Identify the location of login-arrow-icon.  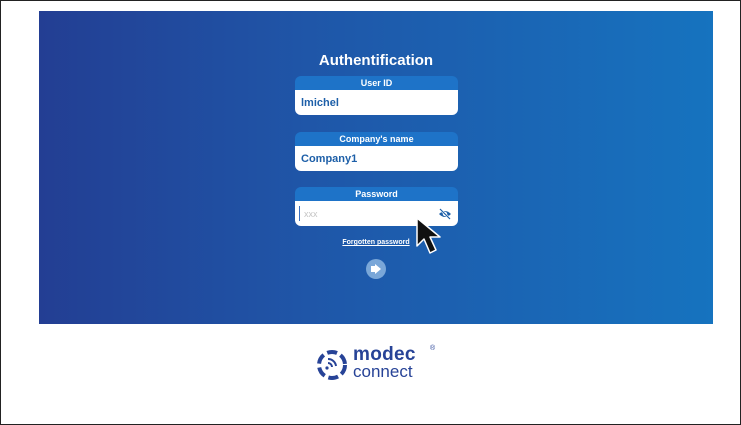
(376, 269).